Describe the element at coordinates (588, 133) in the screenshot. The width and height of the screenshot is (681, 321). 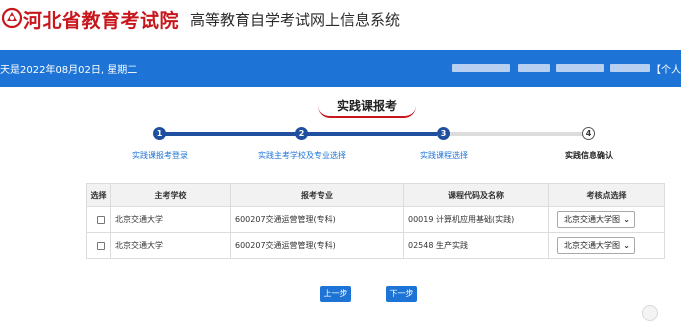
I see `step-4-marker: 4` at that location.